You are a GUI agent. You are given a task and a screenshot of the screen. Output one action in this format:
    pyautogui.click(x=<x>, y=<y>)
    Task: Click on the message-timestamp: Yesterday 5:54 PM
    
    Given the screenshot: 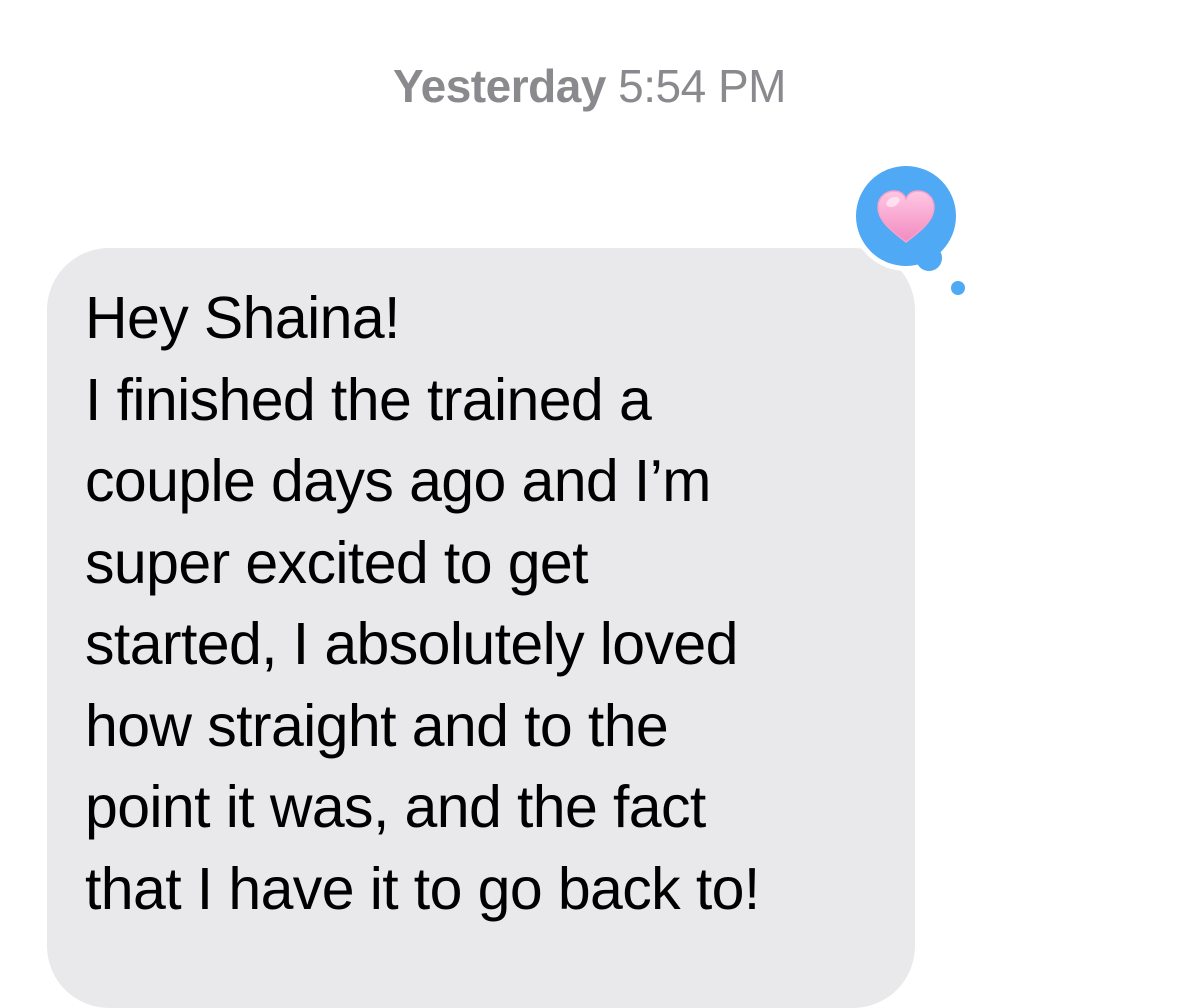 What is the action you would take?
    pyautogui.click(x=589, y=86)
    